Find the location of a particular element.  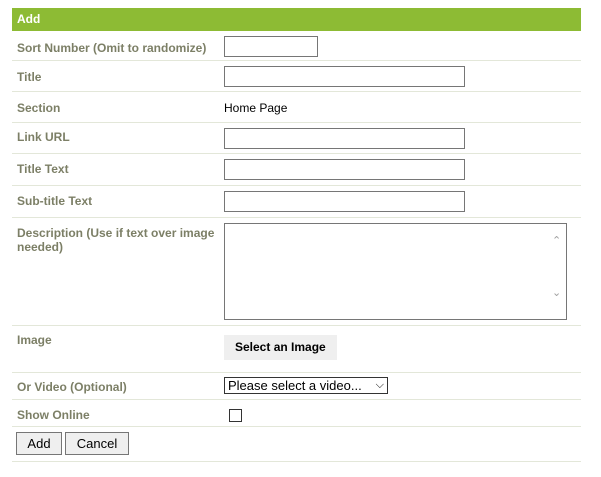

add-button: Add is located at coordinates (39, 443).